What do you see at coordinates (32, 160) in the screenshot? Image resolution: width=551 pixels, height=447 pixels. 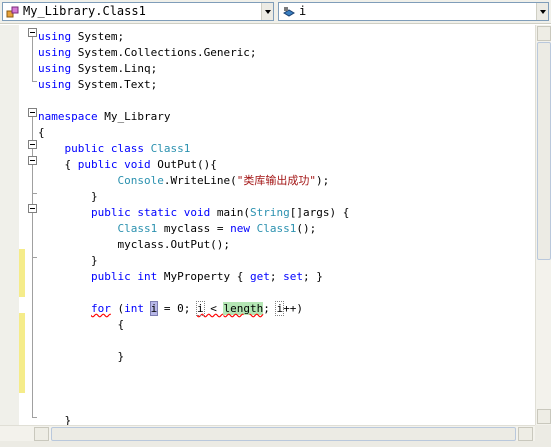 I see `collapse-toggle-output` at bounding box center [32, 160].